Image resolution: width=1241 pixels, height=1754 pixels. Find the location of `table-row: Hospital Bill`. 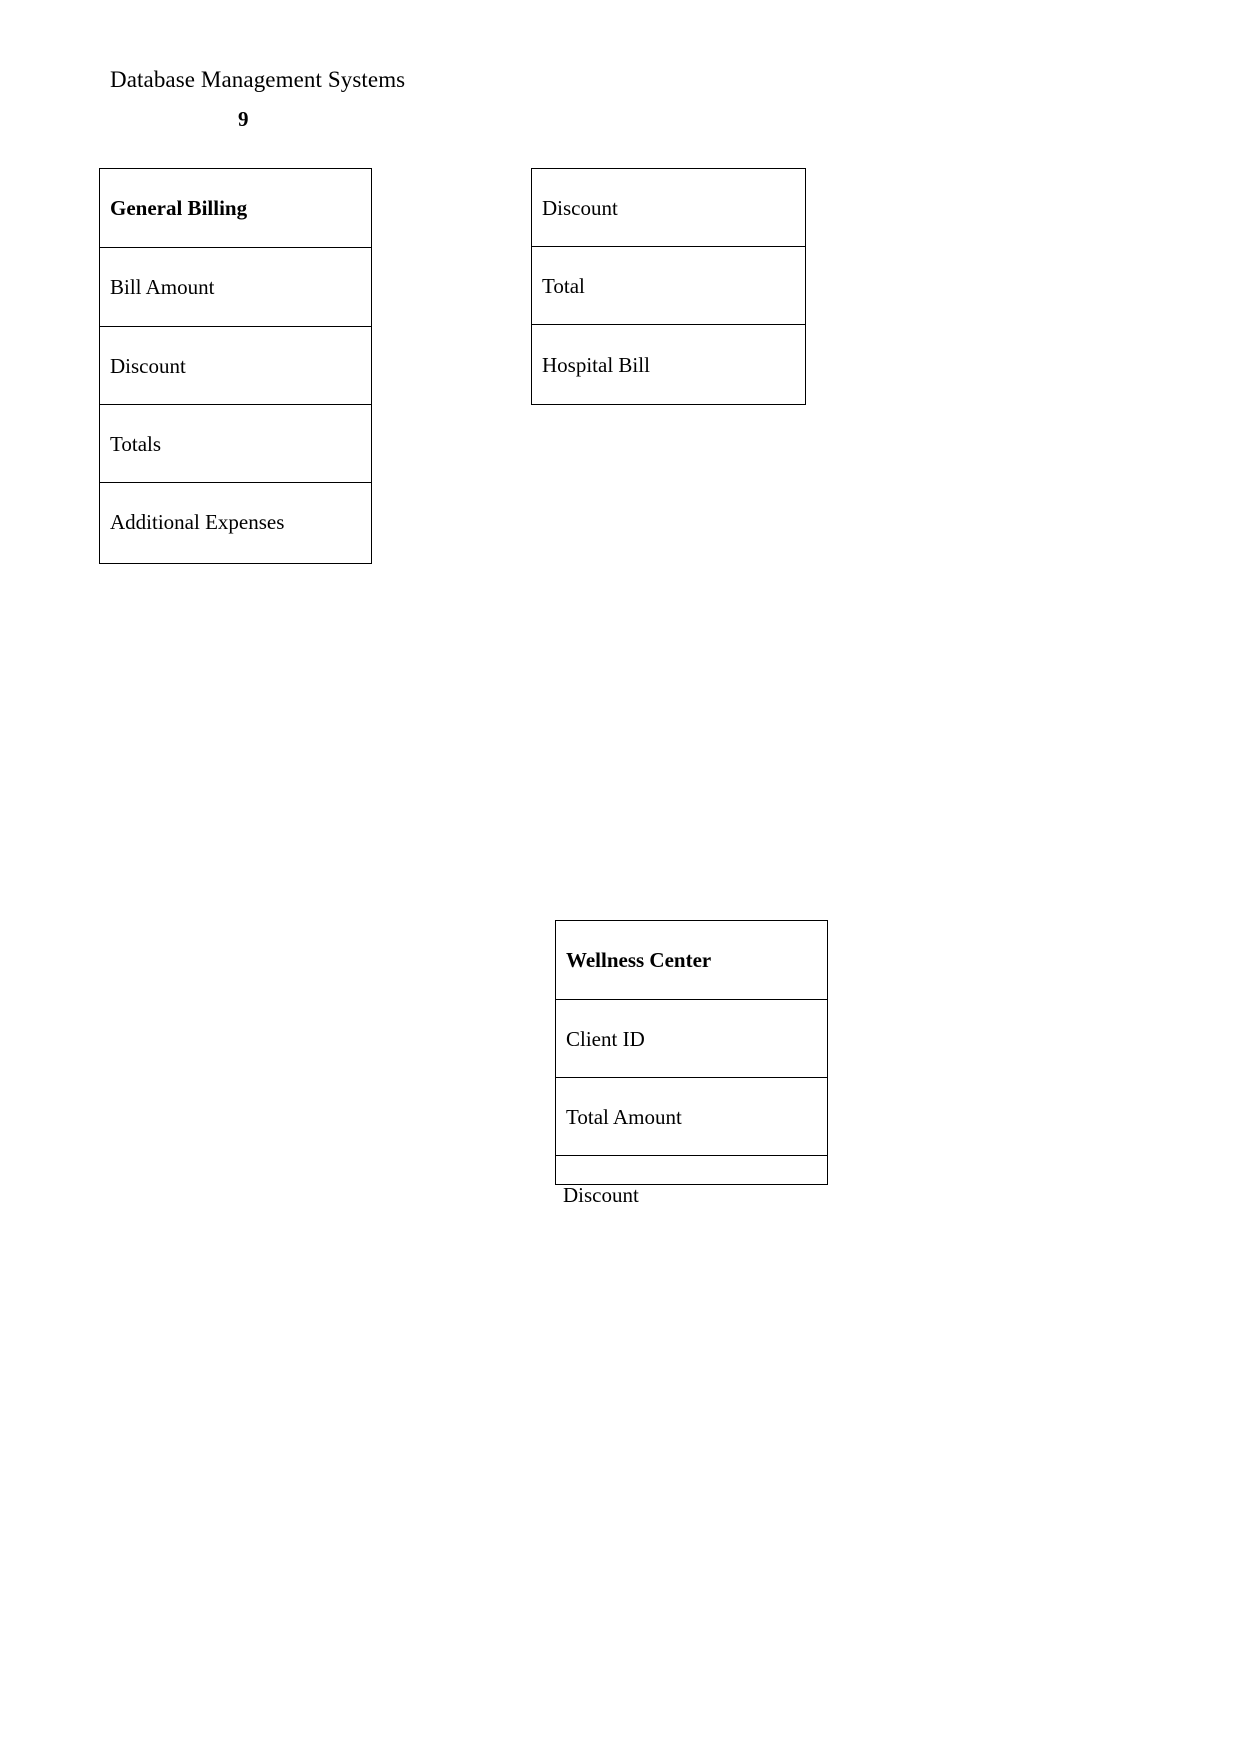

table-row: Hospital Bill is located at coordinates (596, 364).